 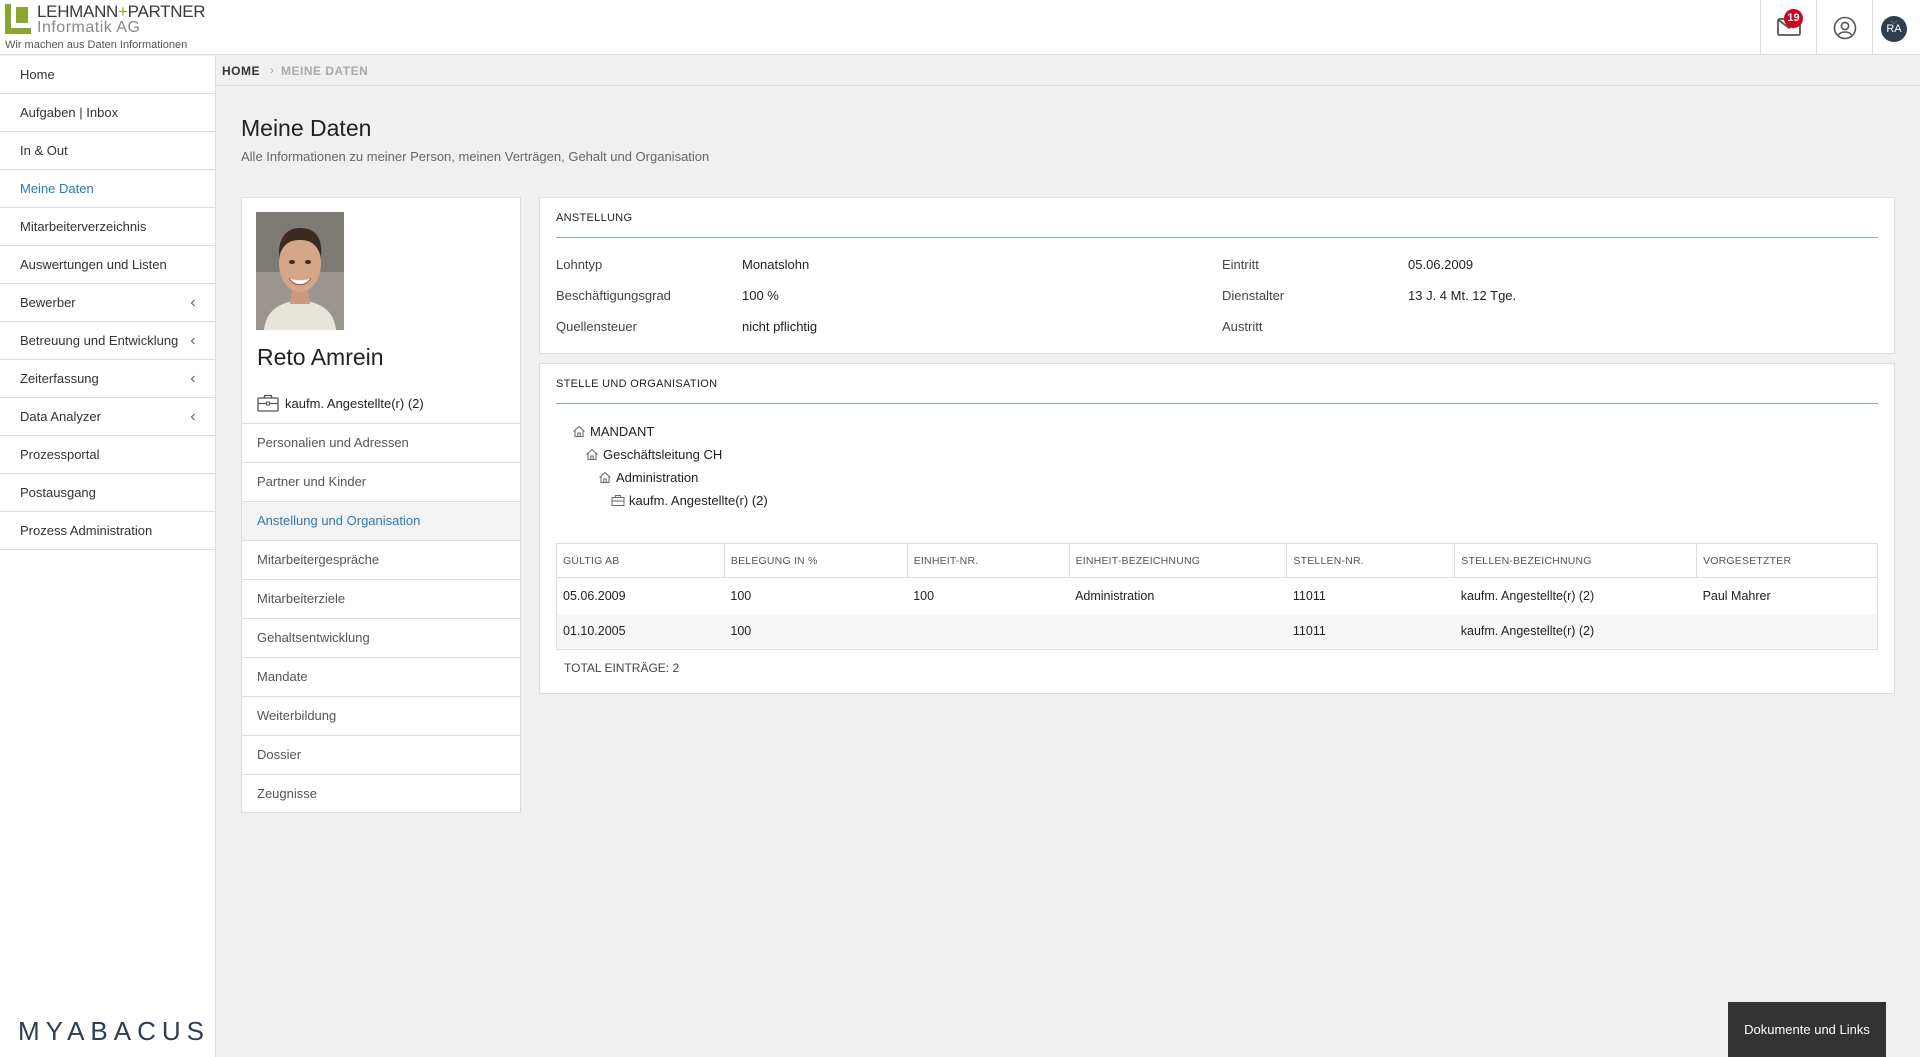 I want to click on sidebar-item-meine-daten: Meine Daten, so click(x=107, y=189).